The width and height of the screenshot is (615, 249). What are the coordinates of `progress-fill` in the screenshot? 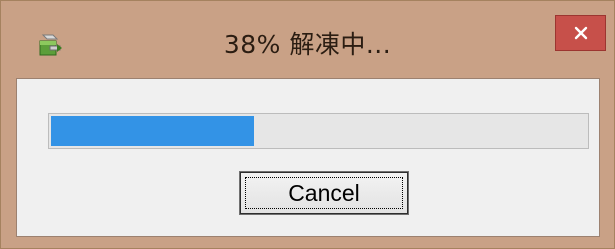 It's located at (152, 131).